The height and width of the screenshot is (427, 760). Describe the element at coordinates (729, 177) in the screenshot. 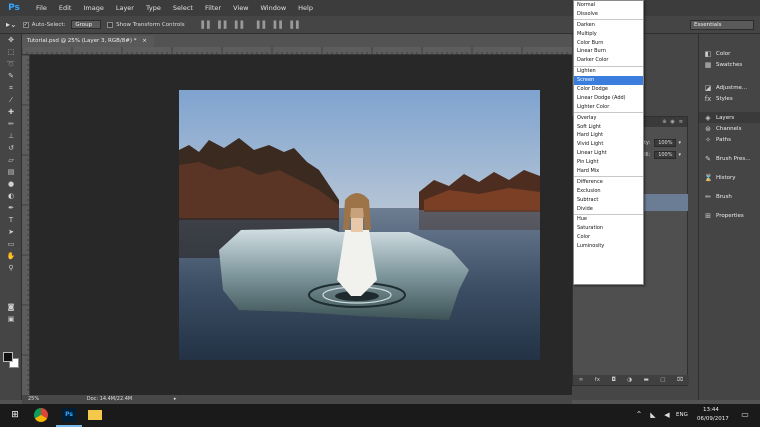

I see `panel-history: ⌛ History` at that location.